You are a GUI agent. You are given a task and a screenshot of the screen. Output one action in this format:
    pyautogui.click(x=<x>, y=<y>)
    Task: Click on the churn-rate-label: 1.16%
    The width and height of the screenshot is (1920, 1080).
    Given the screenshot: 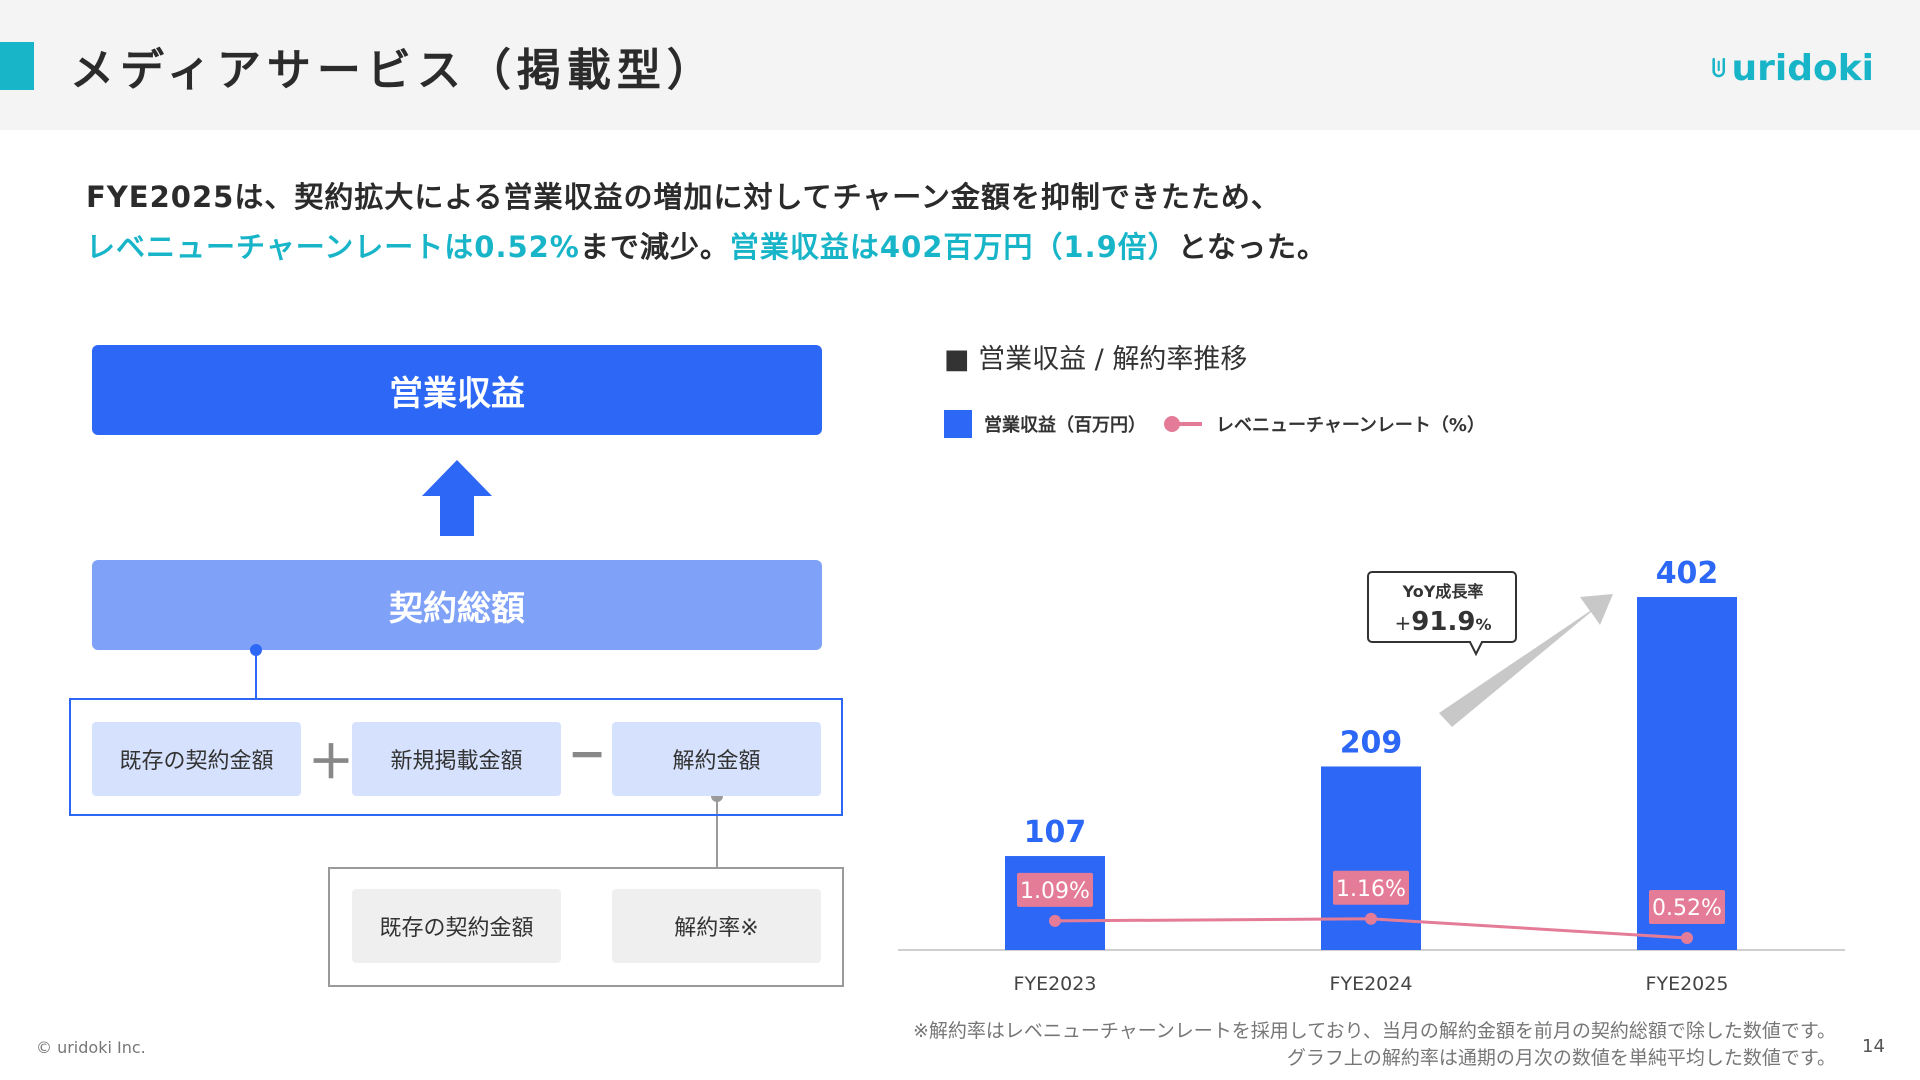 What is the action you would take?
    pyautogui.click(x=1371, y=889)
    